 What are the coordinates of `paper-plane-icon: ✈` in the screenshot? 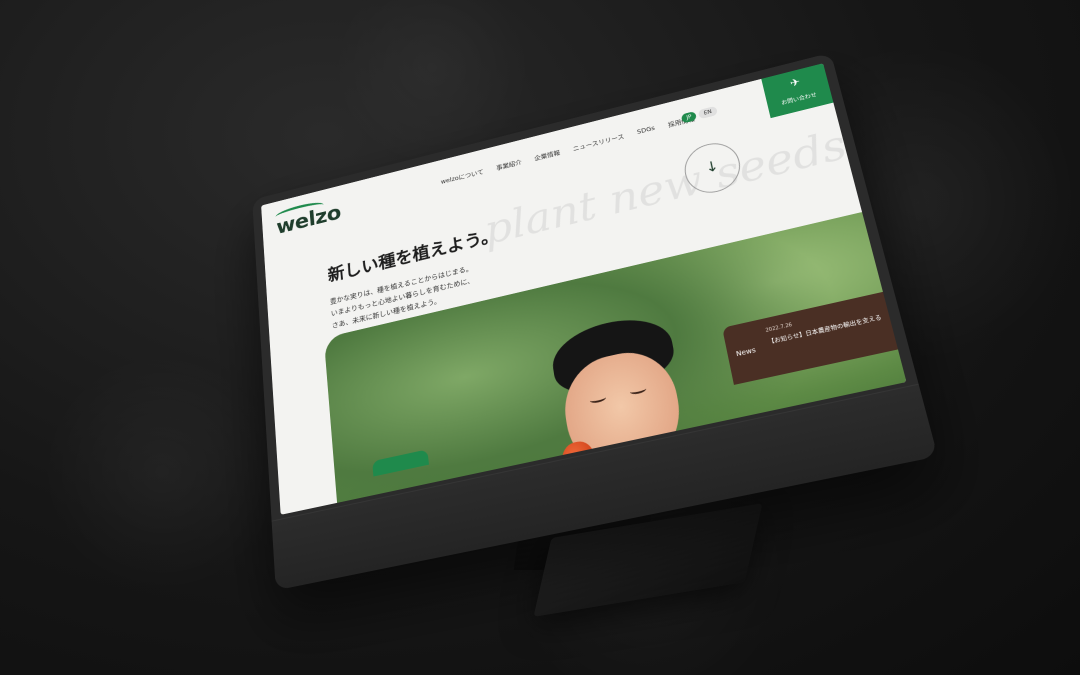 It's located at (795, 82).